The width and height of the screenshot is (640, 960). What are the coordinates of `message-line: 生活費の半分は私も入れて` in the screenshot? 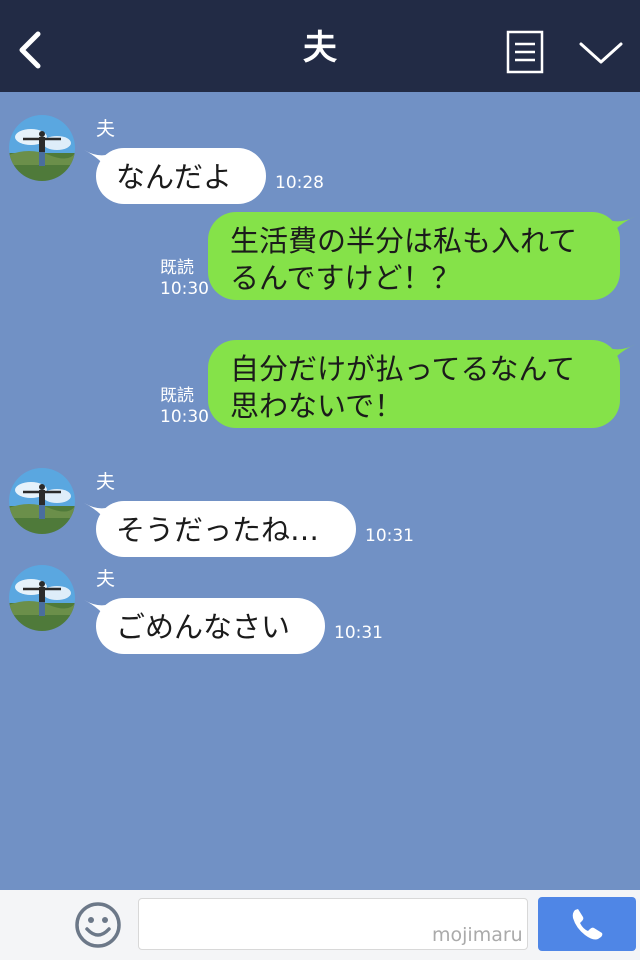 It's located at (404, 241).